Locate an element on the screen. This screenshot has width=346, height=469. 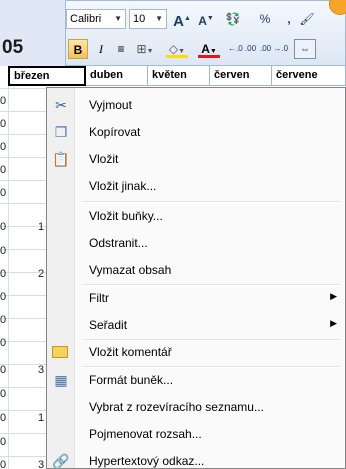
menu-item-insert-comment: ▭ Vložit komentář is located at coordinates (196, 352).